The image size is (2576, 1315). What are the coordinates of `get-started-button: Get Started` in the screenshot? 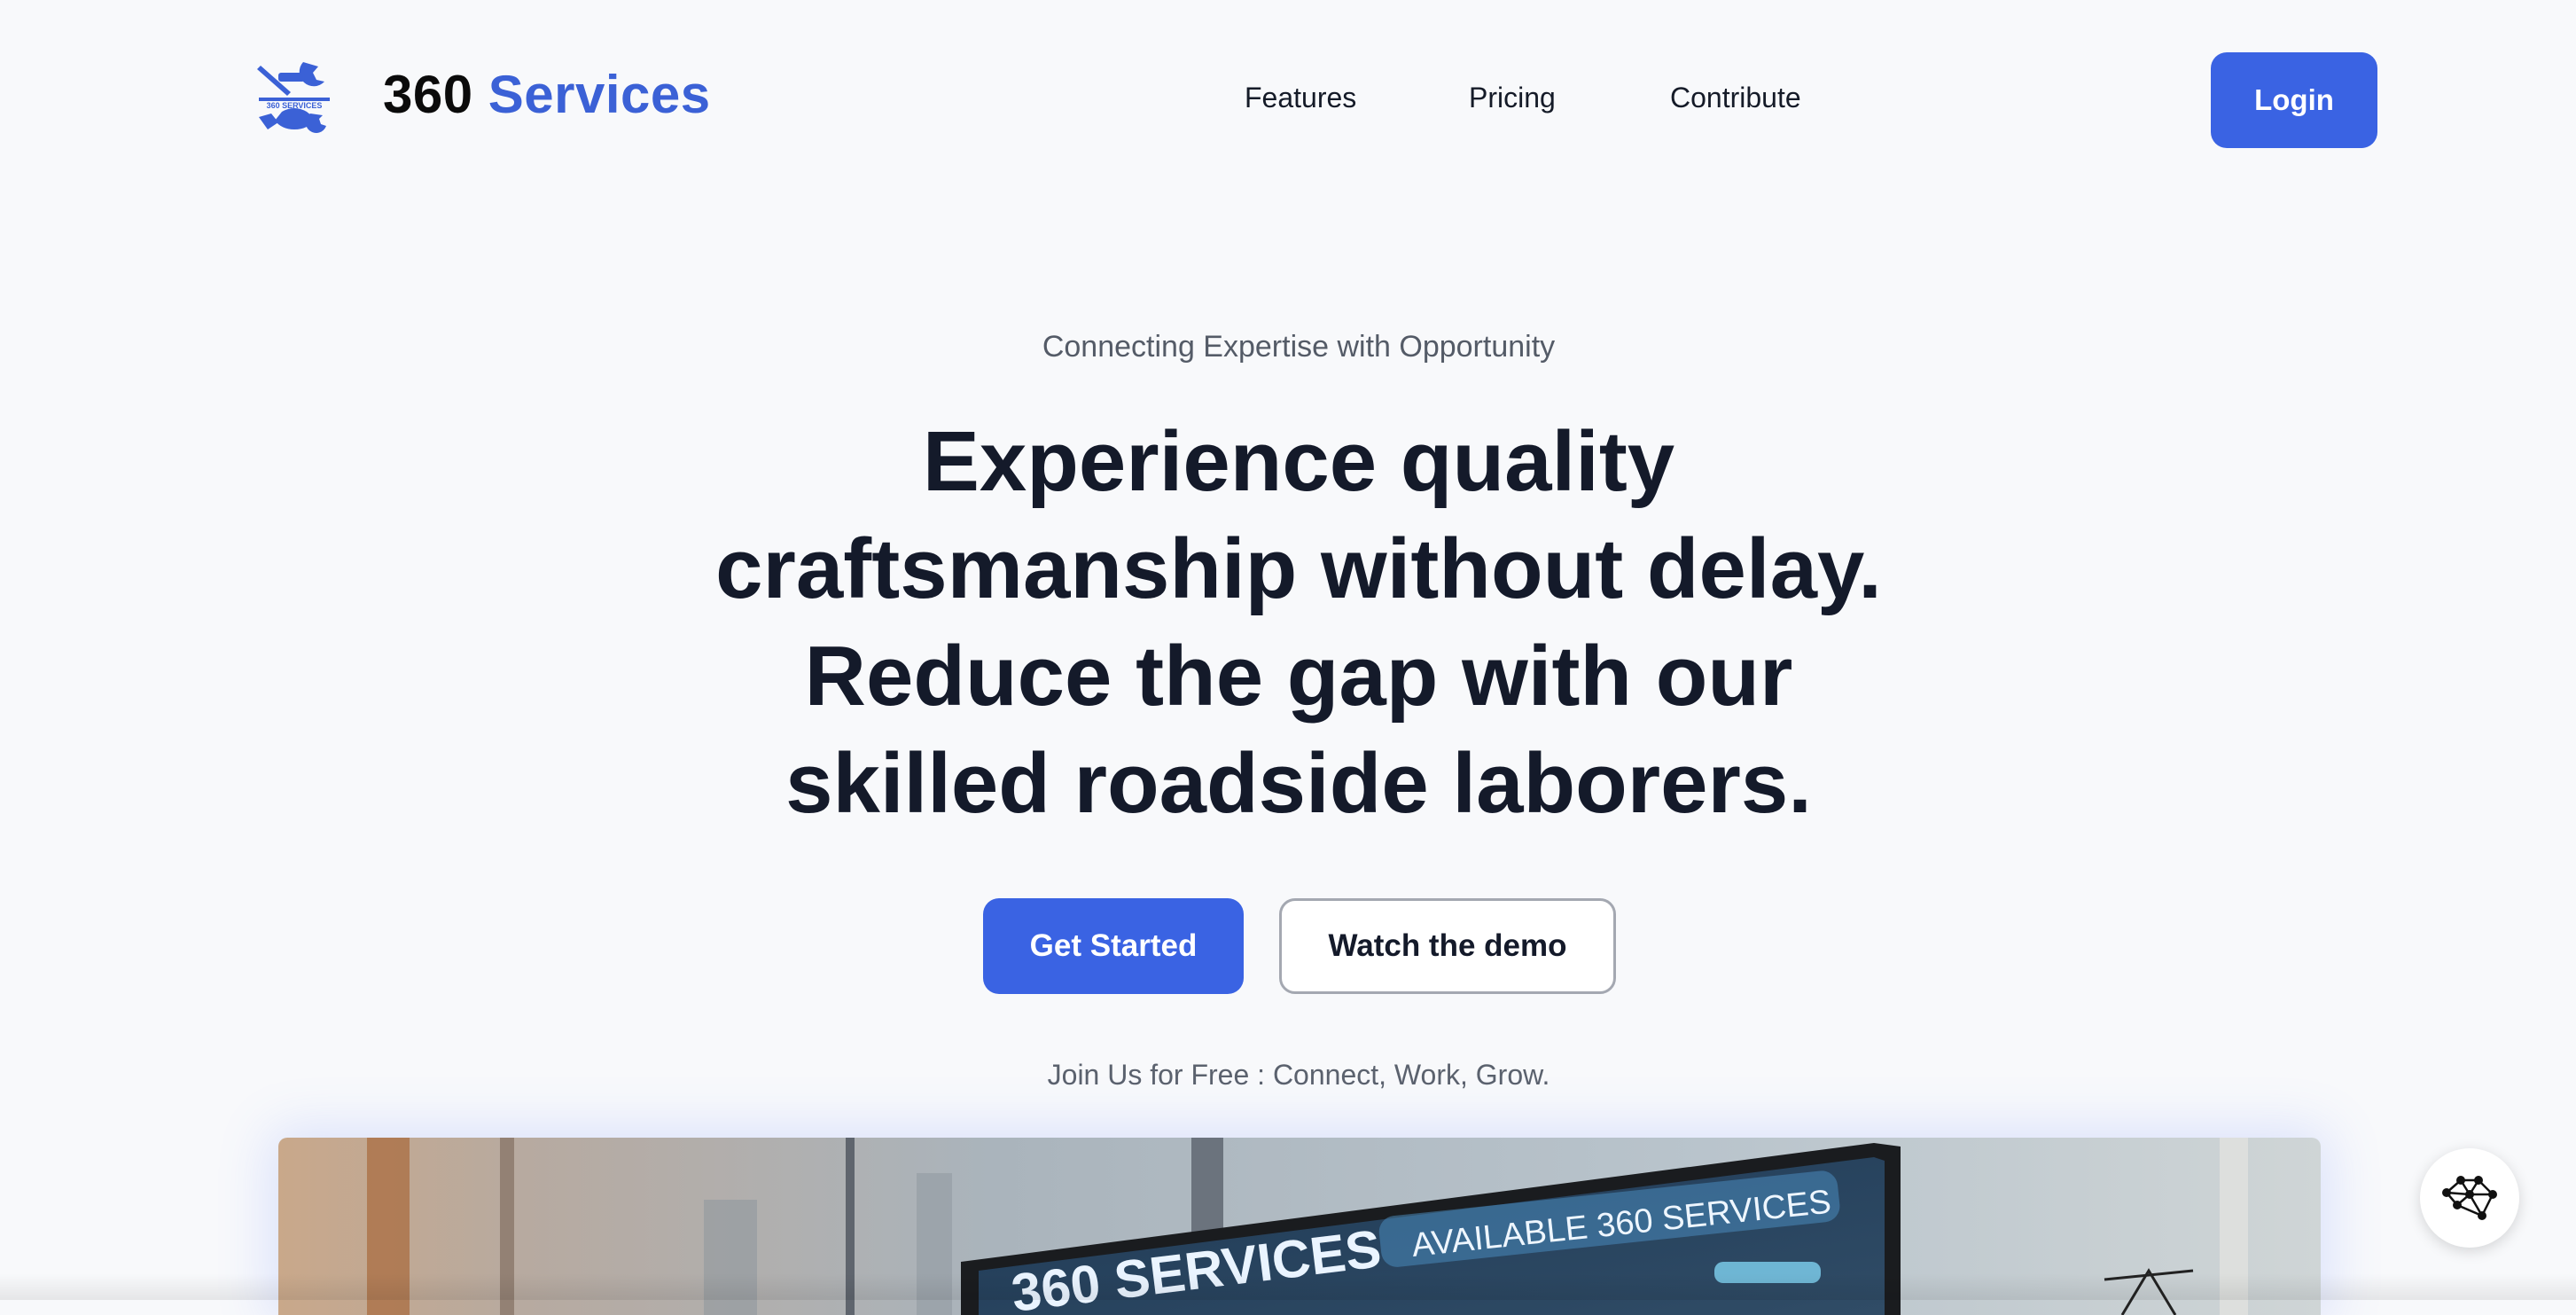 It's located at (1113, 946).